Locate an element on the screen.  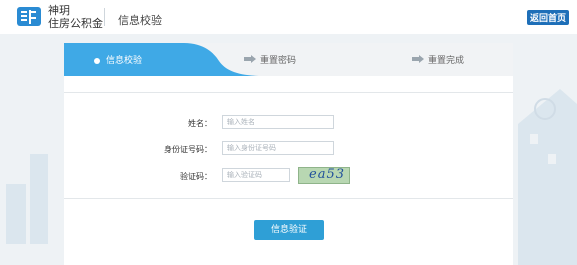
logo-text: 神玥 住房公积金 is located at coordinates (78, 17).